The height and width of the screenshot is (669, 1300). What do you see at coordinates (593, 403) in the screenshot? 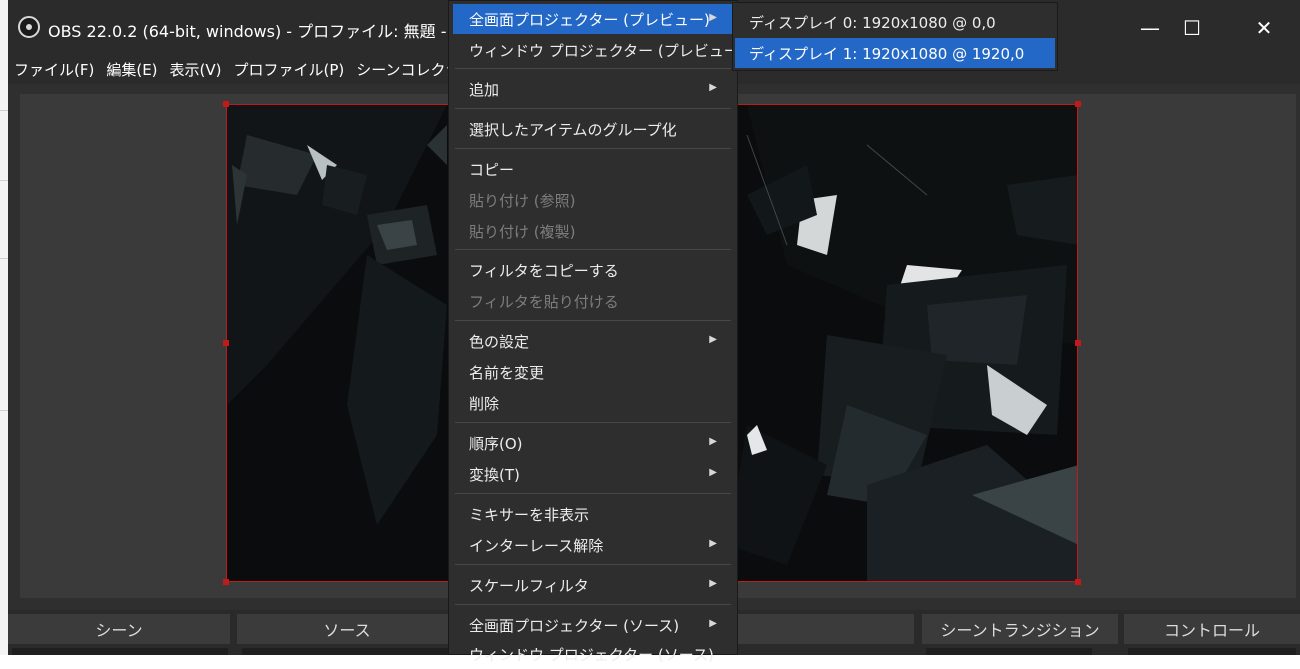
I see `menu-item-delete: 削除` at bounding box center [593, 403].